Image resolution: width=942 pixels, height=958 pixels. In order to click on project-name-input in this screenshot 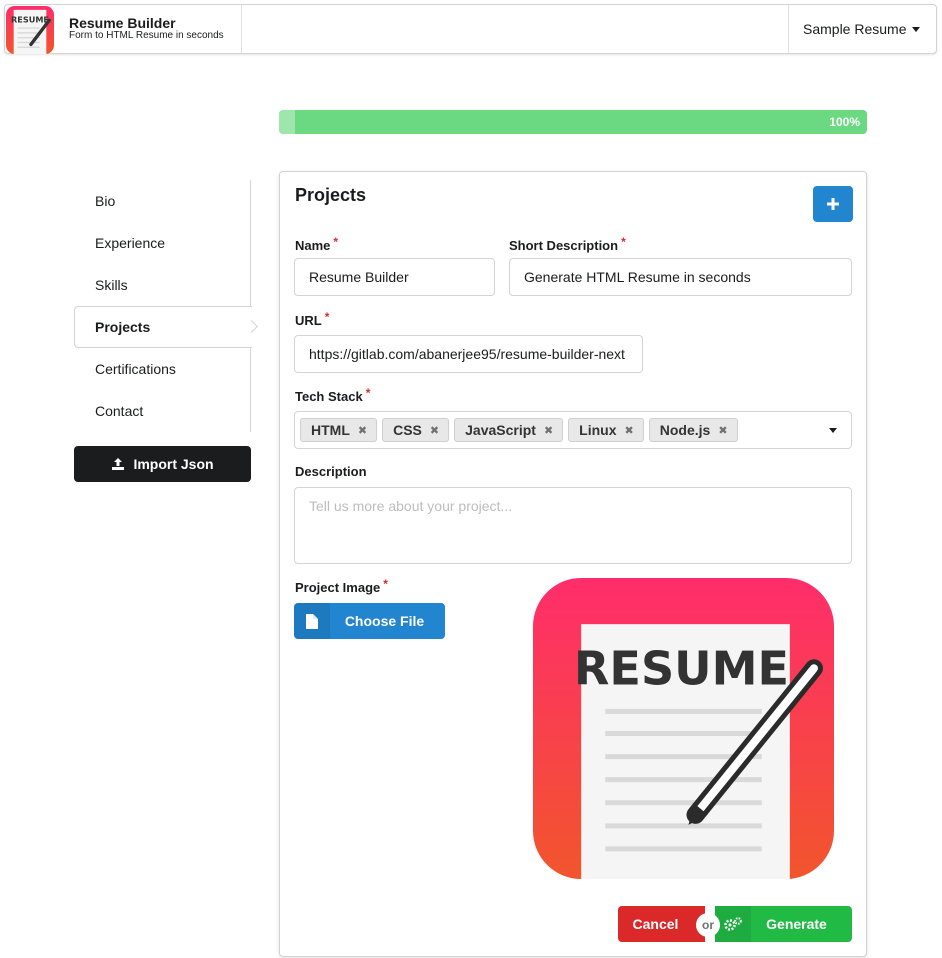, I will do `click(394, 277)`.